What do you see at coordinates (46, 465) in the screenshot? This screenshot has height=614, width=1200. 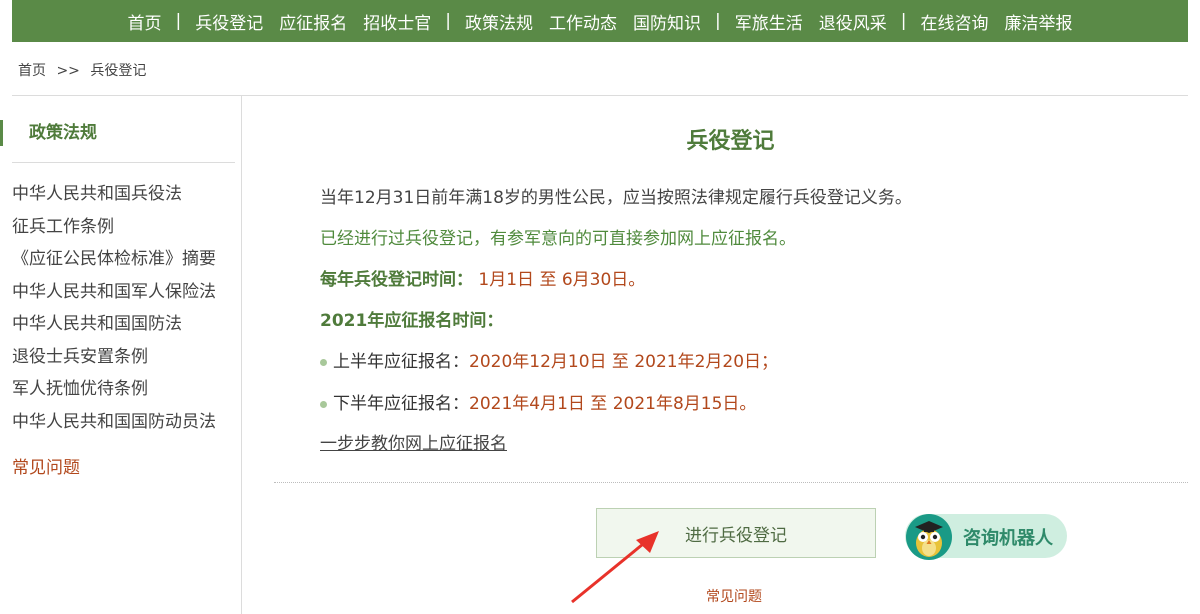 I see `sidebar-faq-link: 常见问题` at bounding box center [46, 465].